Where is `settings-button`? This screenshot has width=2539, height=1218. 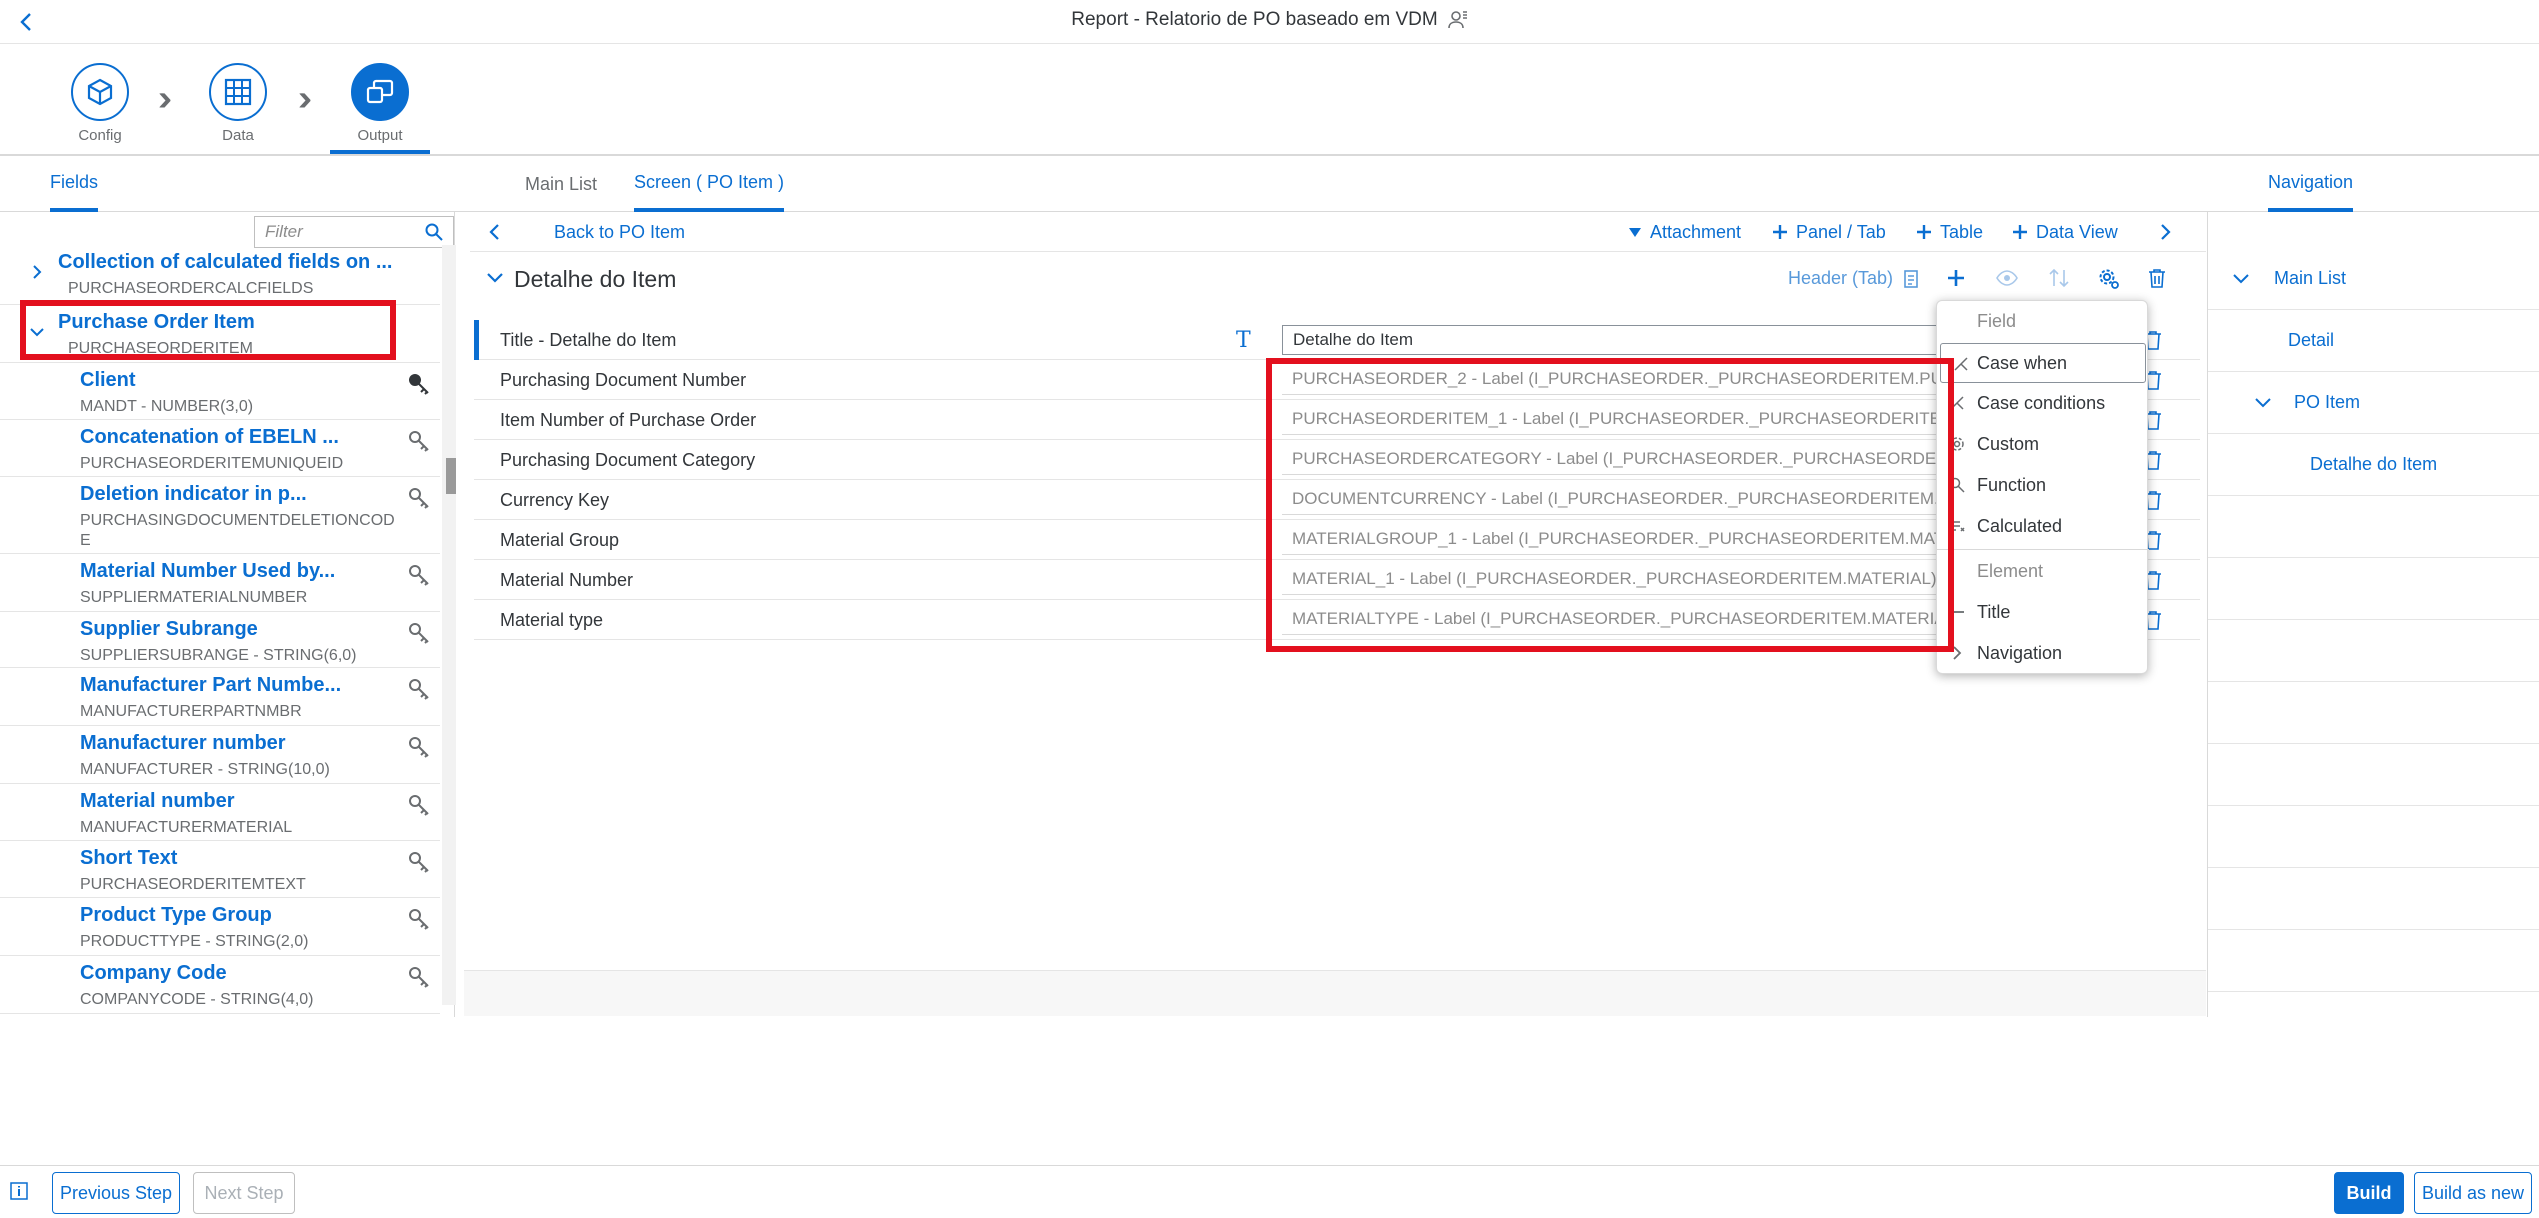
settings-button is located at coordinates (2109, 279).